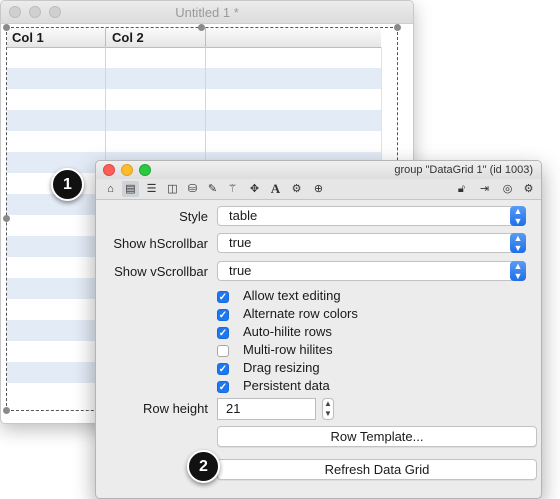 The height and width of the screenshot is (499, 560). What do you see at coordinates (377, 469) in the screenshot?
I see `refresh-data-grid-button: Refresh Data Grid` at bounding box center [377, 469].